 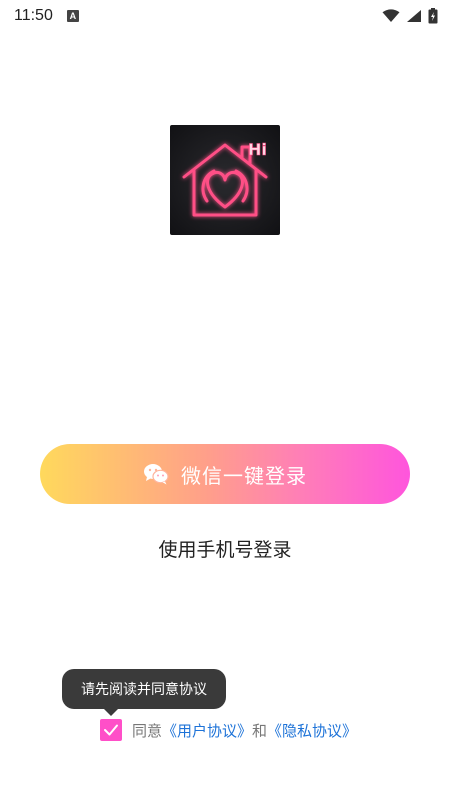 I want to click on wifi-icon, so click(x=391, y=15).